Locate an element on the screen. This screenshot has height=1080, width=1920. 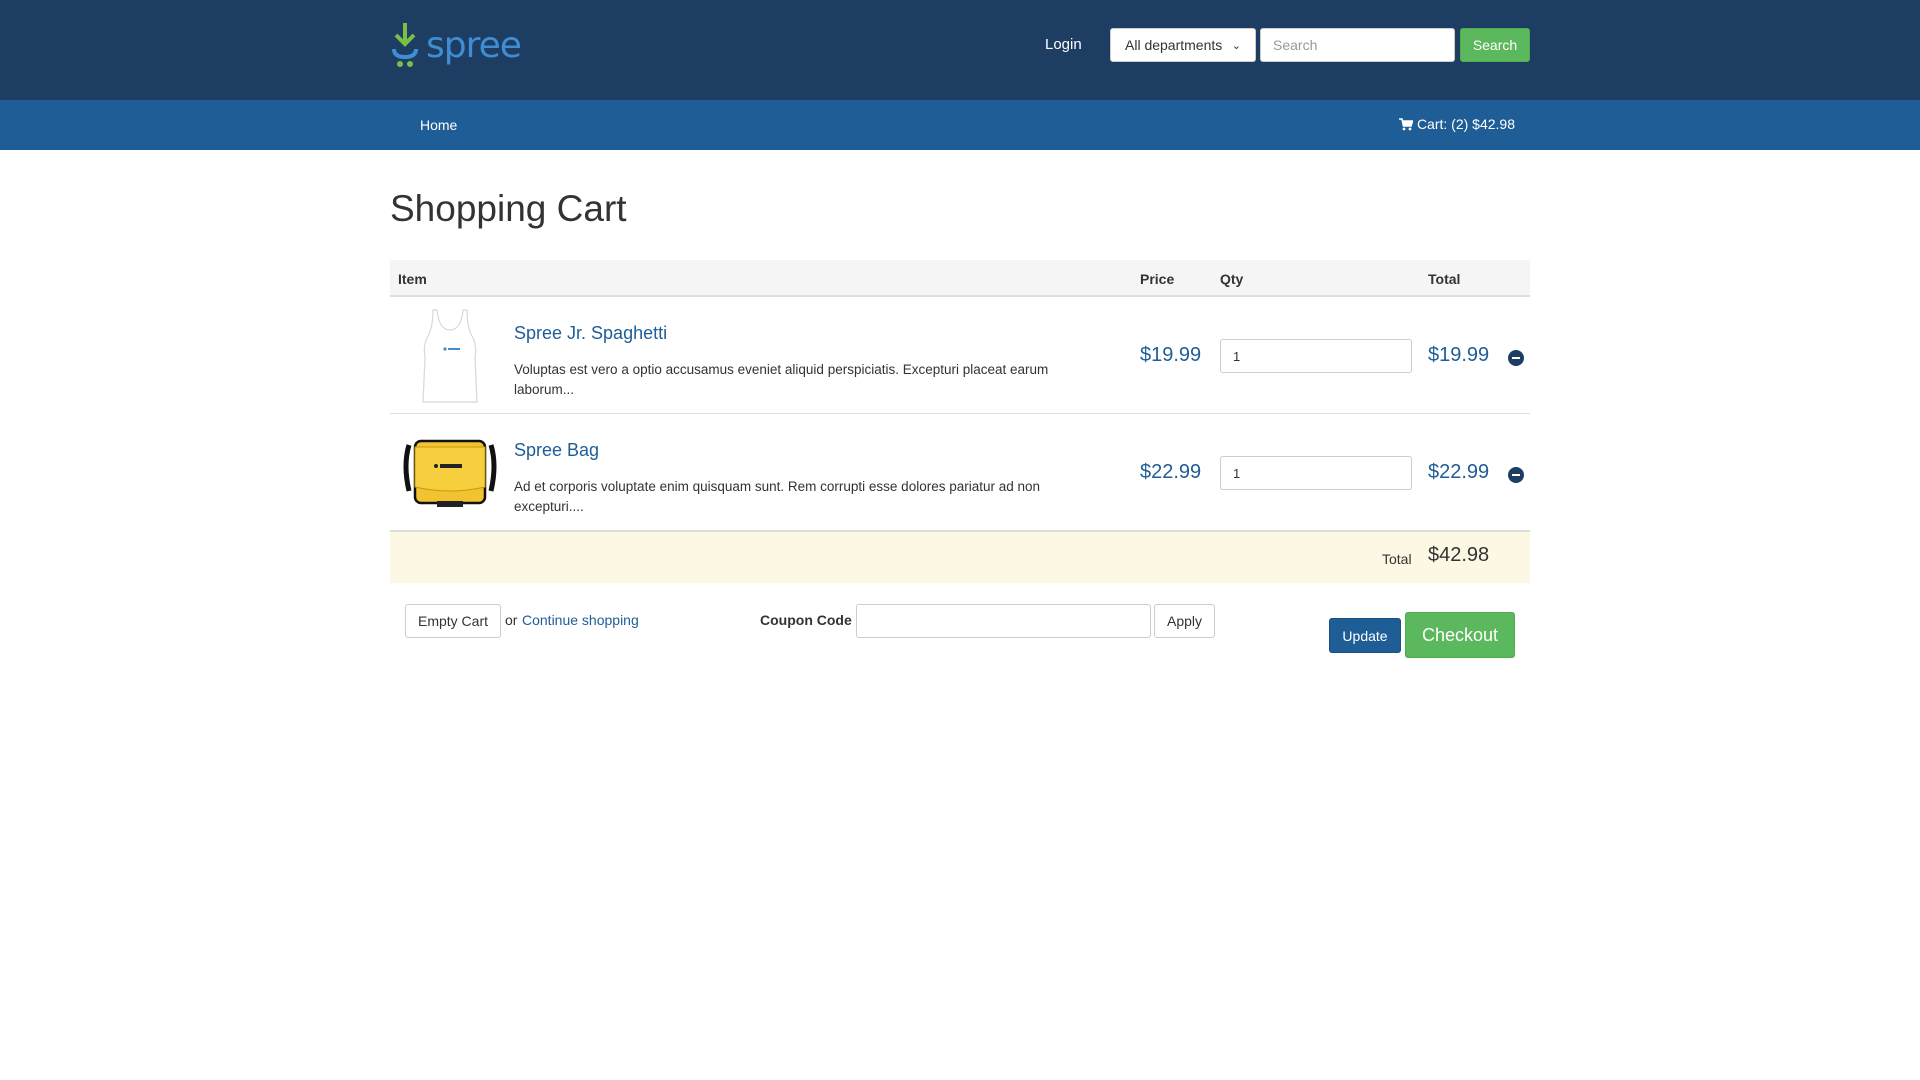
product-name-link: Spree Bag is located at coordinates (556, 450).